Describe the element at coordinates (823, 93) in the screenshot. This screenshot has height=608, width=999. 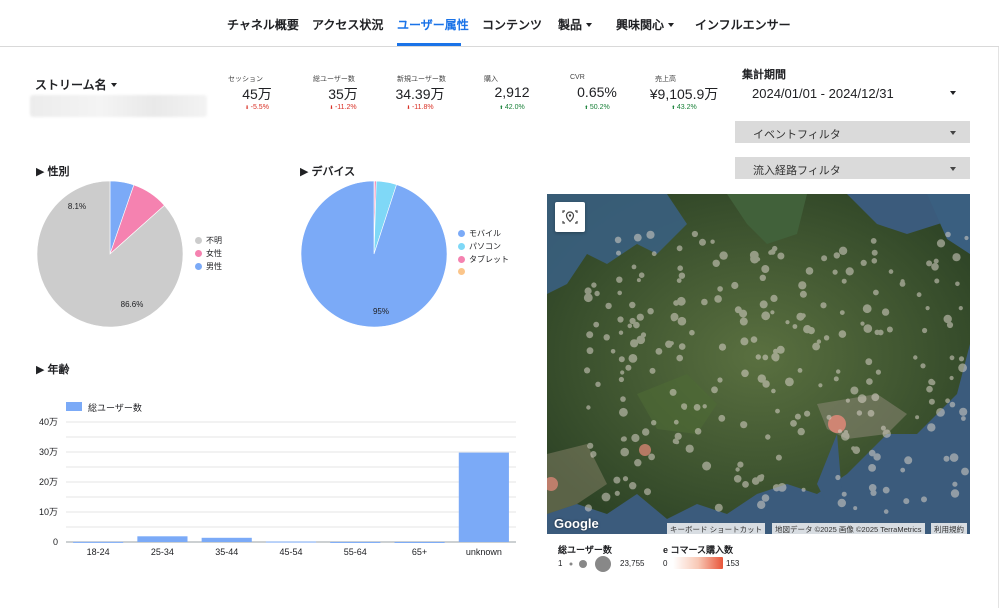
I see `date-range-picker: 2024/01/01 - 2024/12/31` at that location.